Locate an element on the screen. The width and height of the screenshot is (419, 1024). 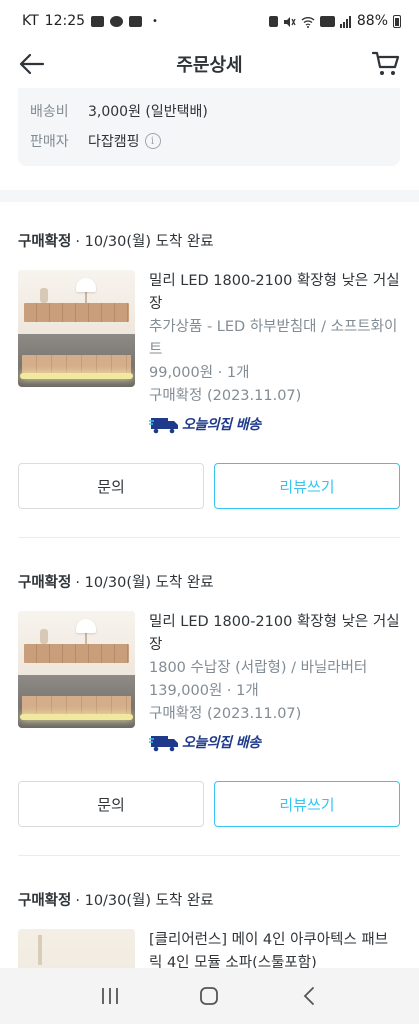
battery-percent: 88% is located at coordinates (372, 21).